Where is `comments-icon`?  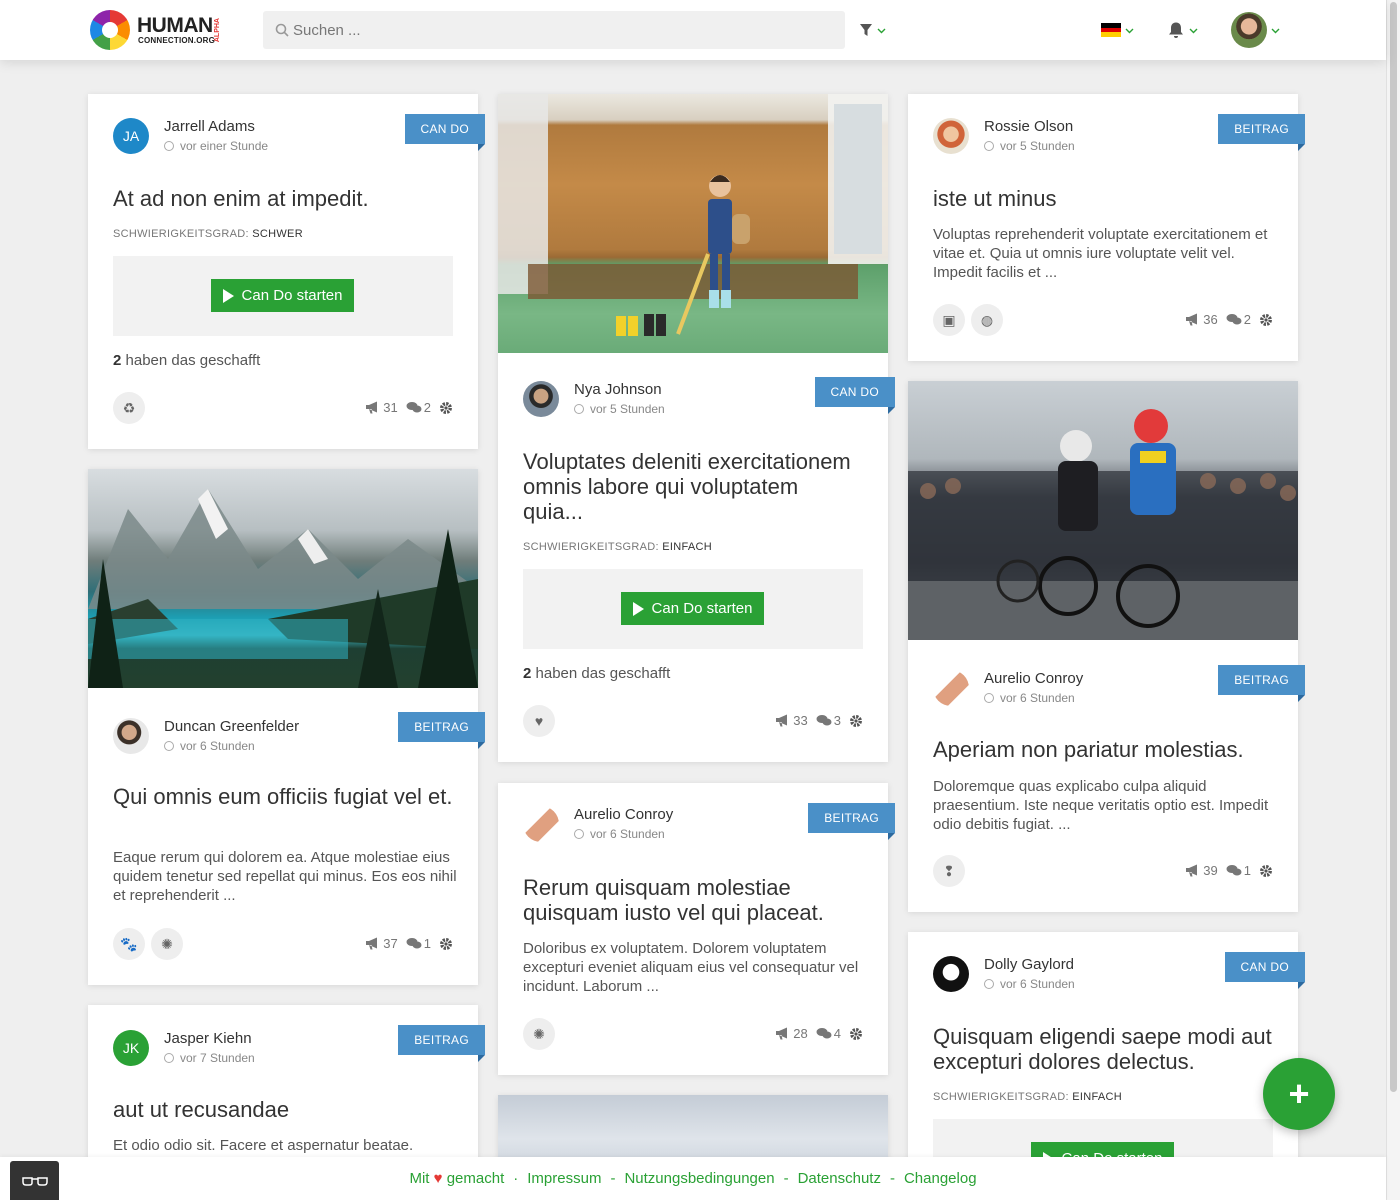
comments-icon is located at coordinates (414, 943).